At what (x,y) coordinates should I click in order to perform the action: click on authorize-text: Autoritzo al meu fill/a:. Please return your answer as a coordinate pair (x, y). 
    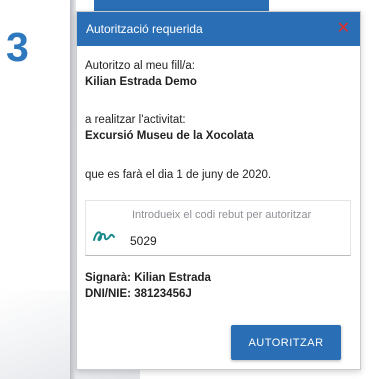
    Looking at the image, I should click on (140, 66).